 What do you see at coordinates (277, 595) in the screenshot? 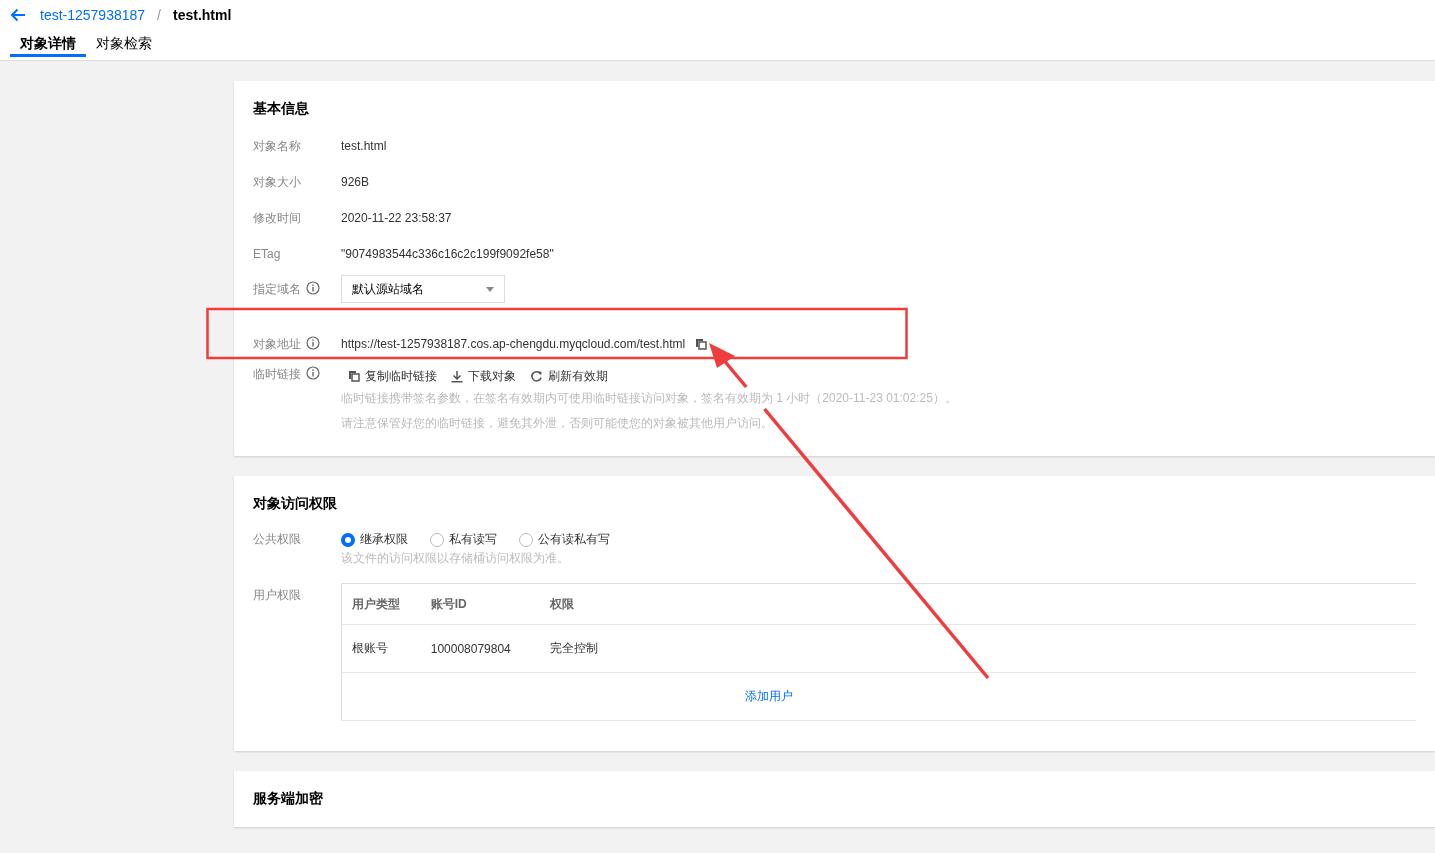
I see `field-label: 用户权限` at bounding box center [277, 595].